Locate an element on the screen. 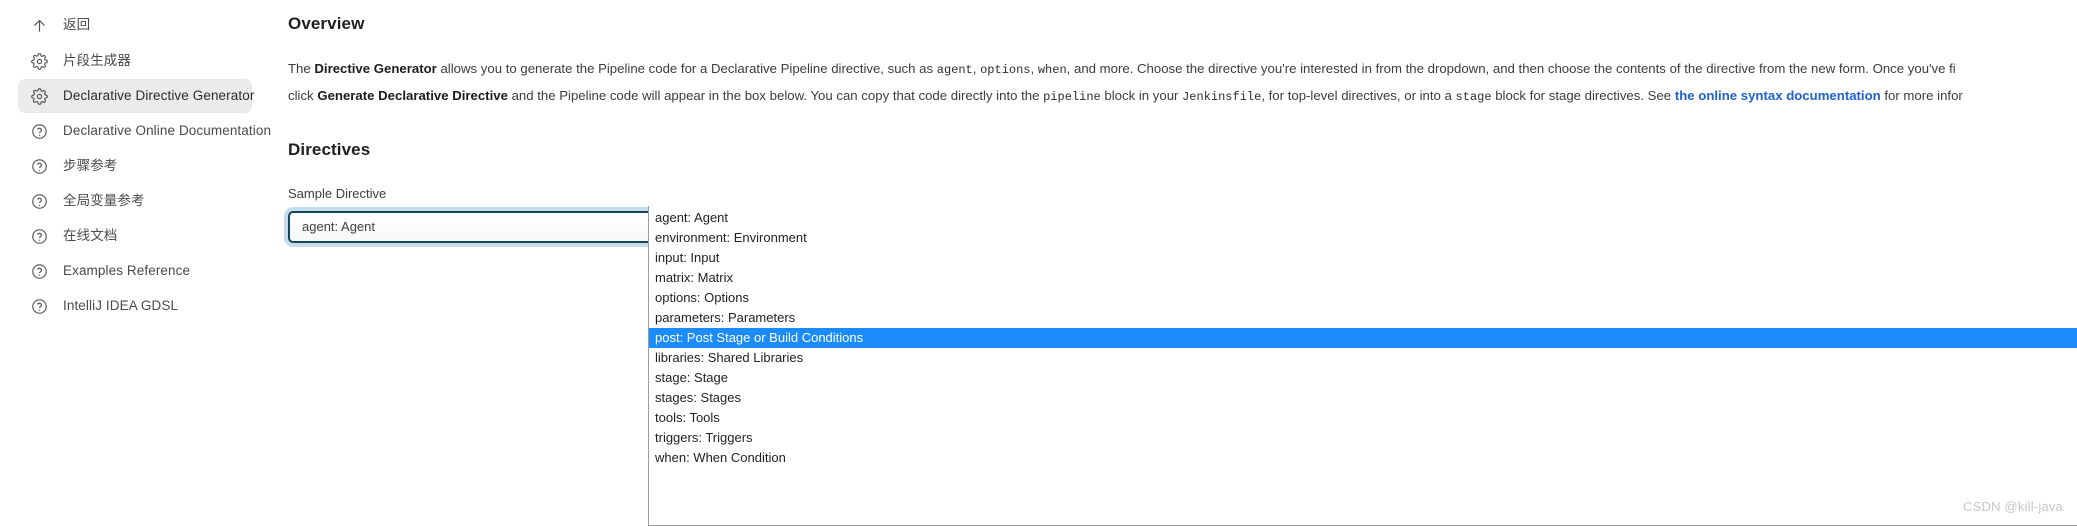 This screenshot has height=526, width=2077. sidebar-item-label: 返回 is located at coordinates (77, 25).